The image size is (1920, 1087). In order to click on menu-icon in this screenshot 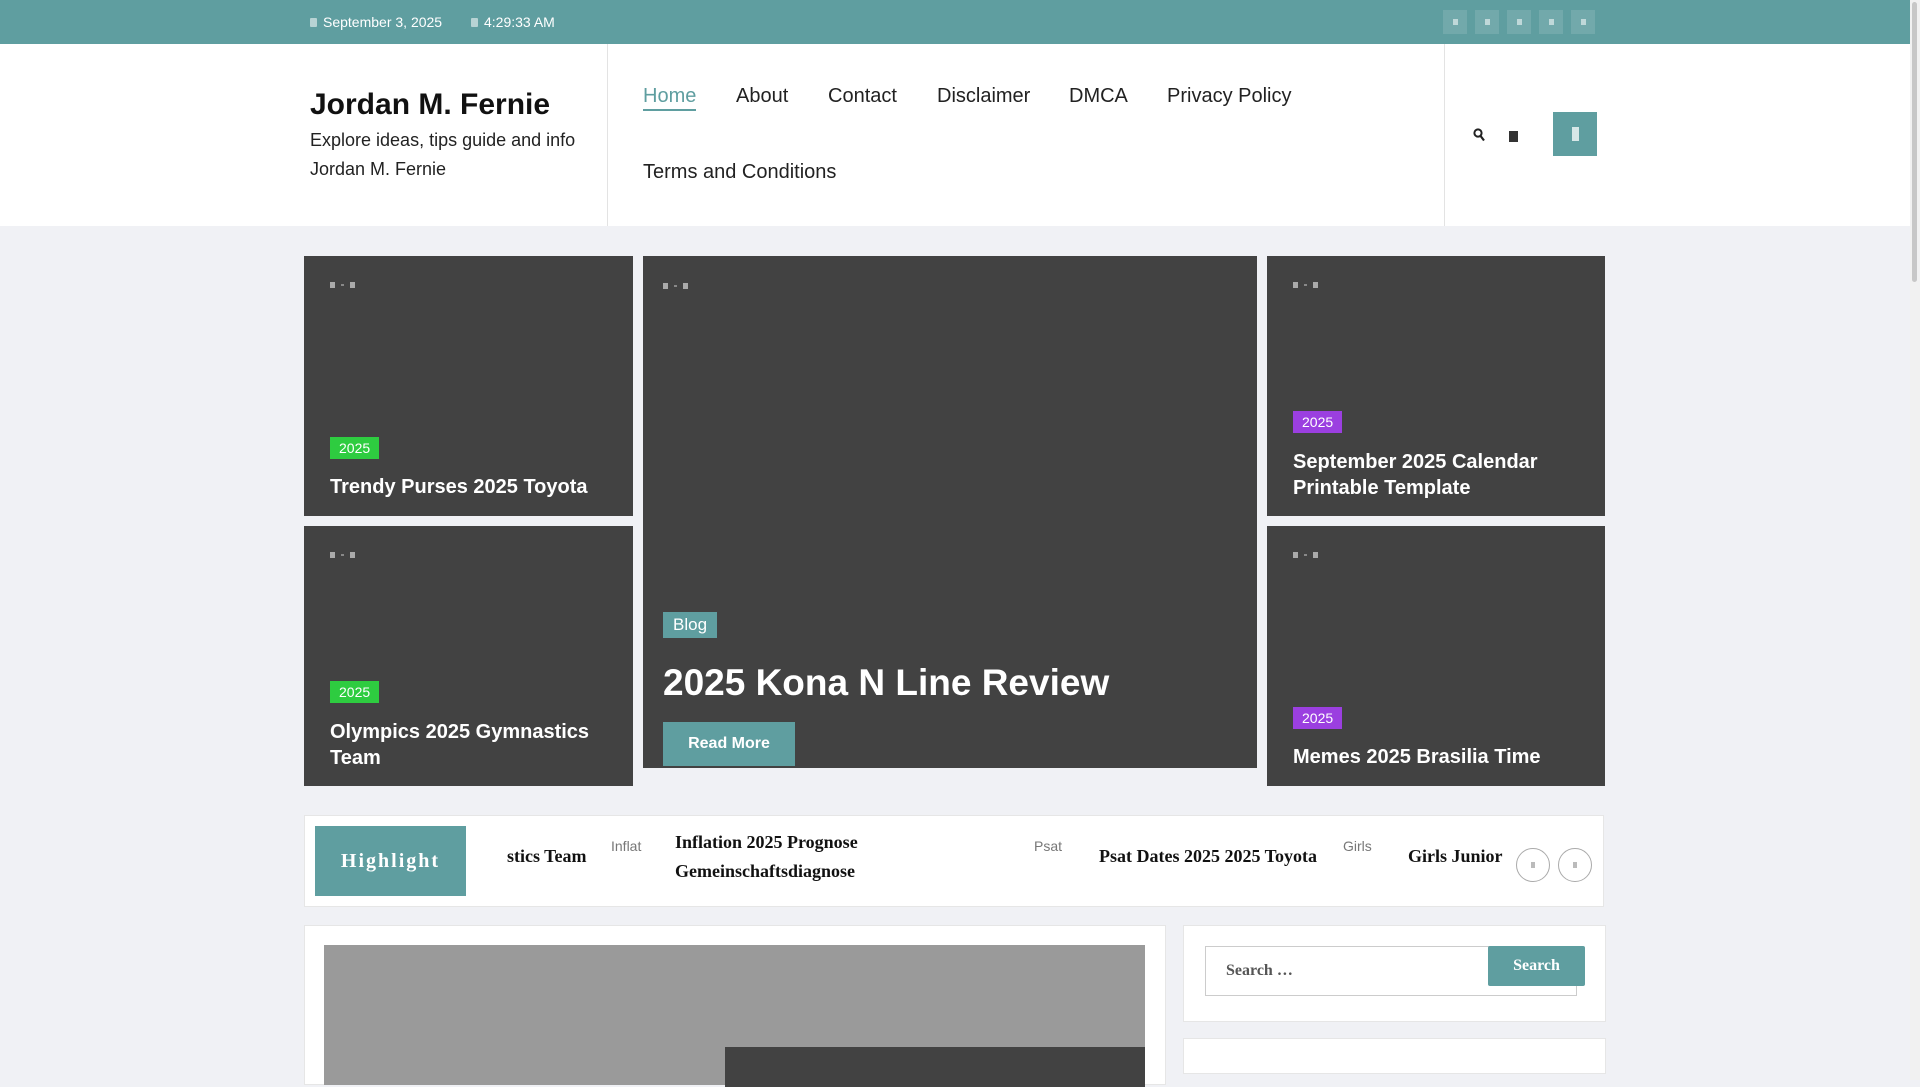, I will do `click(1575, 134)`.